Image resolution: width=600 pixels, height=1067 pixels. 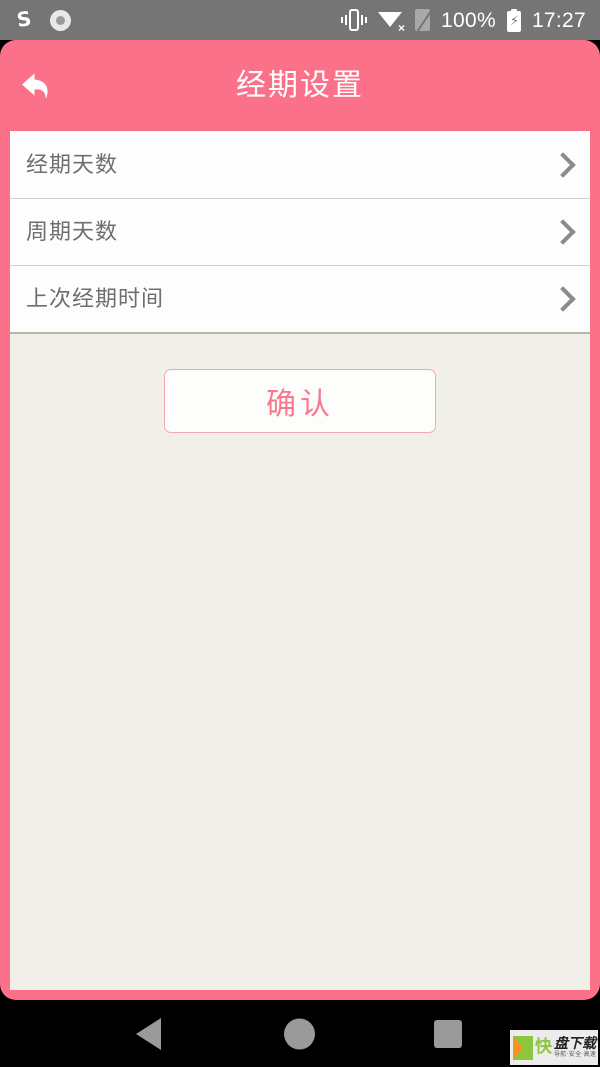 What do you see at coordinates (72, 164) in the screenshot?
I see `list-item-label: 经期天数` at bounding box center [72, 164].